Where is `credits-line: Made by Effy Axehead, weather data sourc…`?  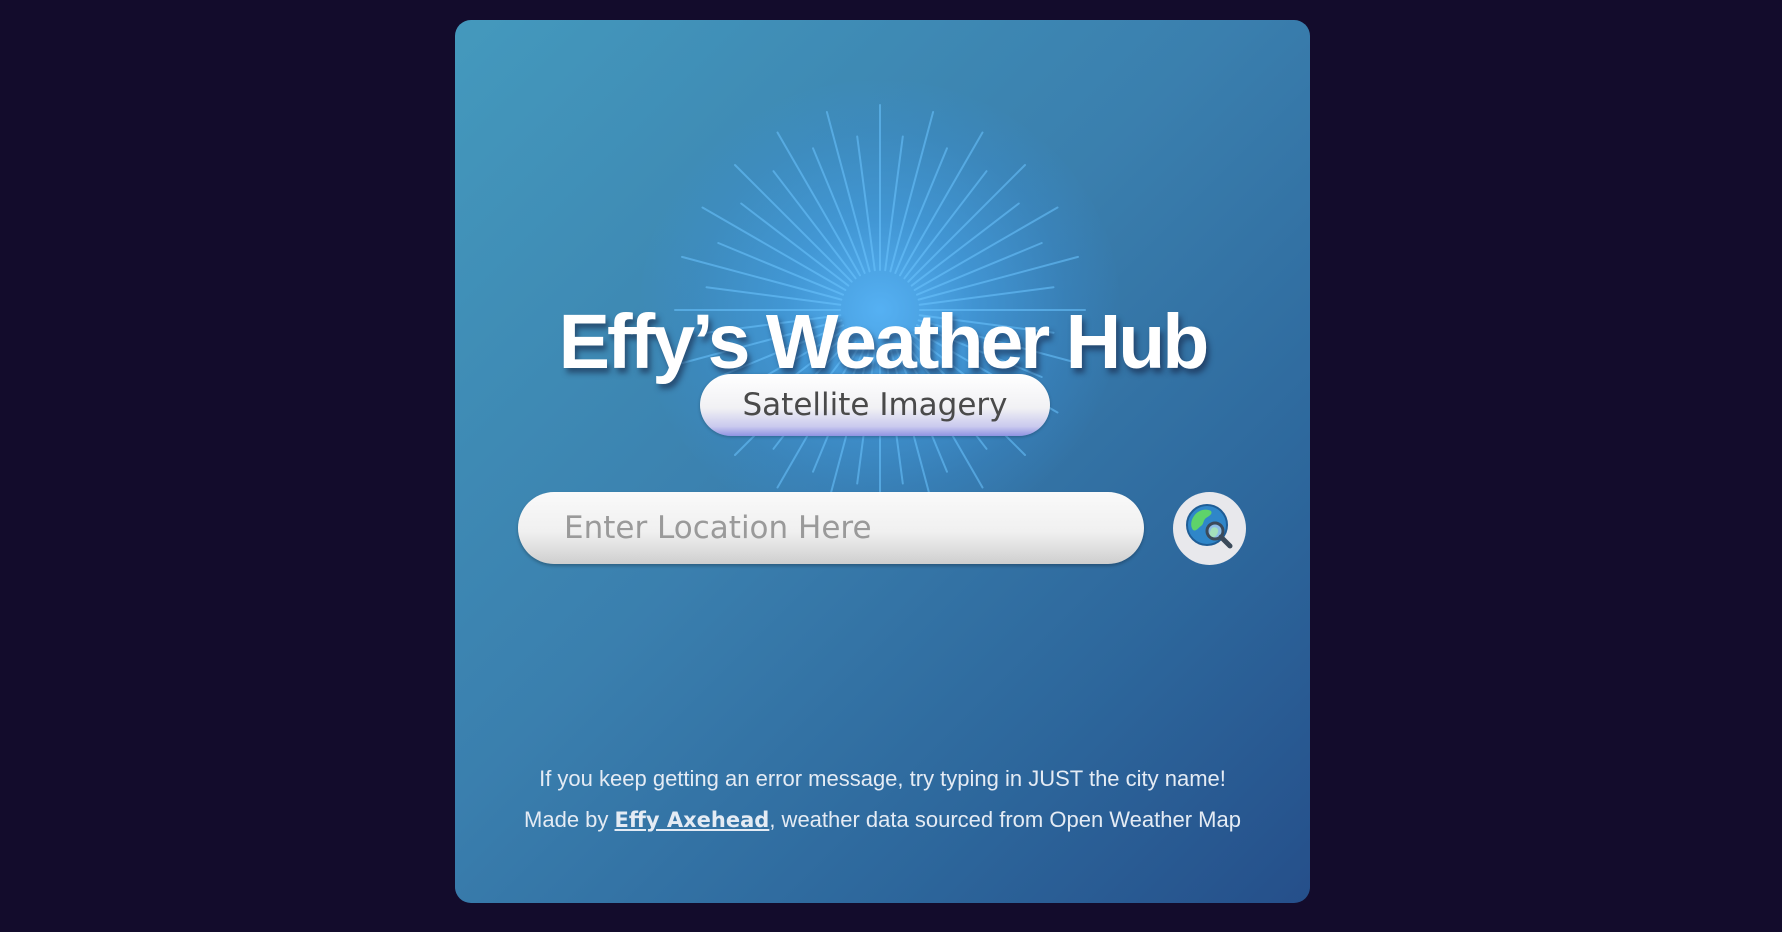
credits-line: Made by Effy Axehead, weather data sourc… is located at coordinates (882, 820).